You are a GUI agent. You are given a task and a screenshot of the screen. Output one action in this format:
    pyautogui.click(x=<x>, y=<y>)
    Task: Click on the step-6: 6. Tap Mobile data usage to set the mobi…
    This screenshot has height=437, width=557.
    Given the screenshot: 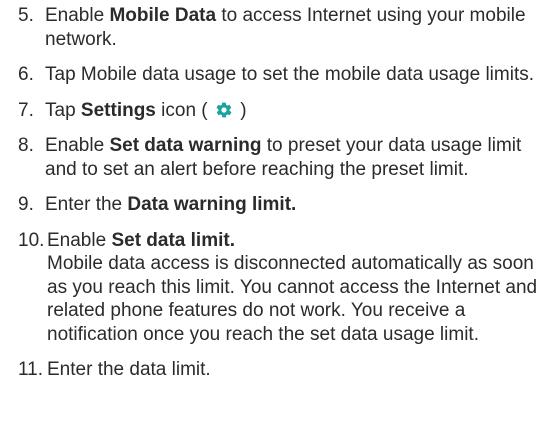 What is the action you would take?
    pyautogui.click(x=287, y=75)
    